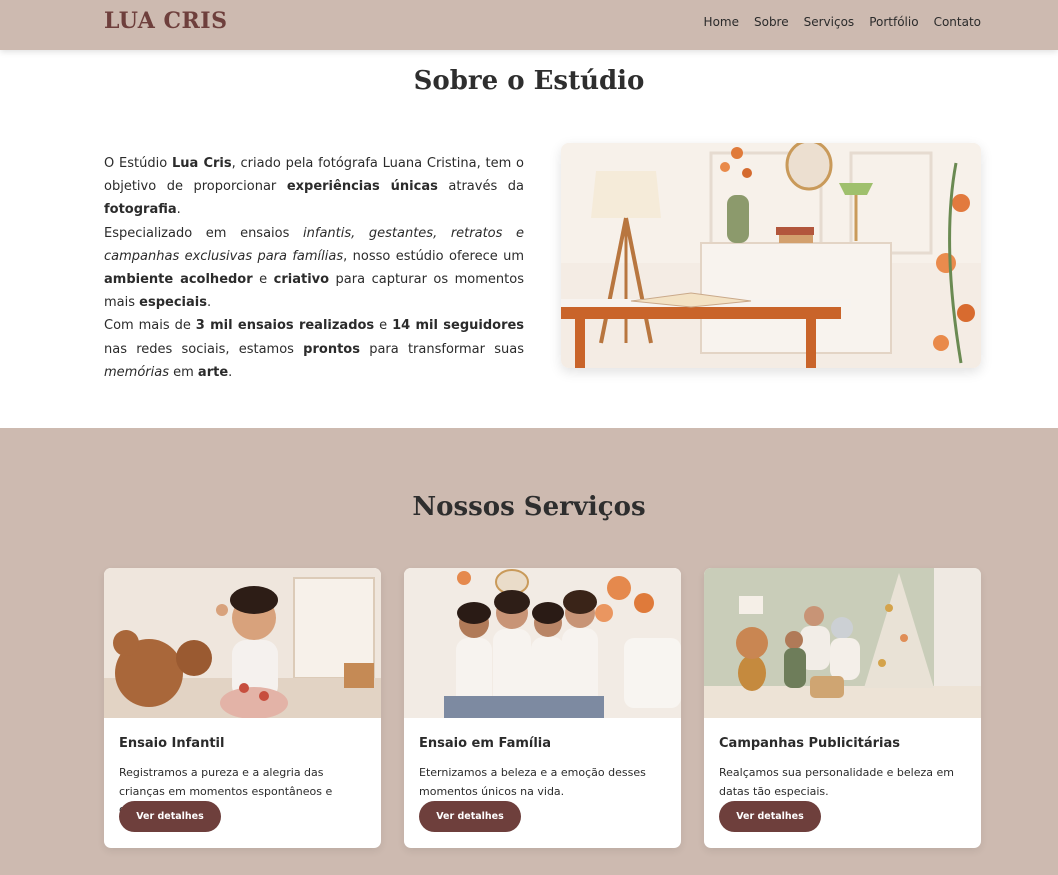 This screenshot has height=875, width=1058. I want to click on nav-link-portfolio: Portfólio, so click(893, 22).